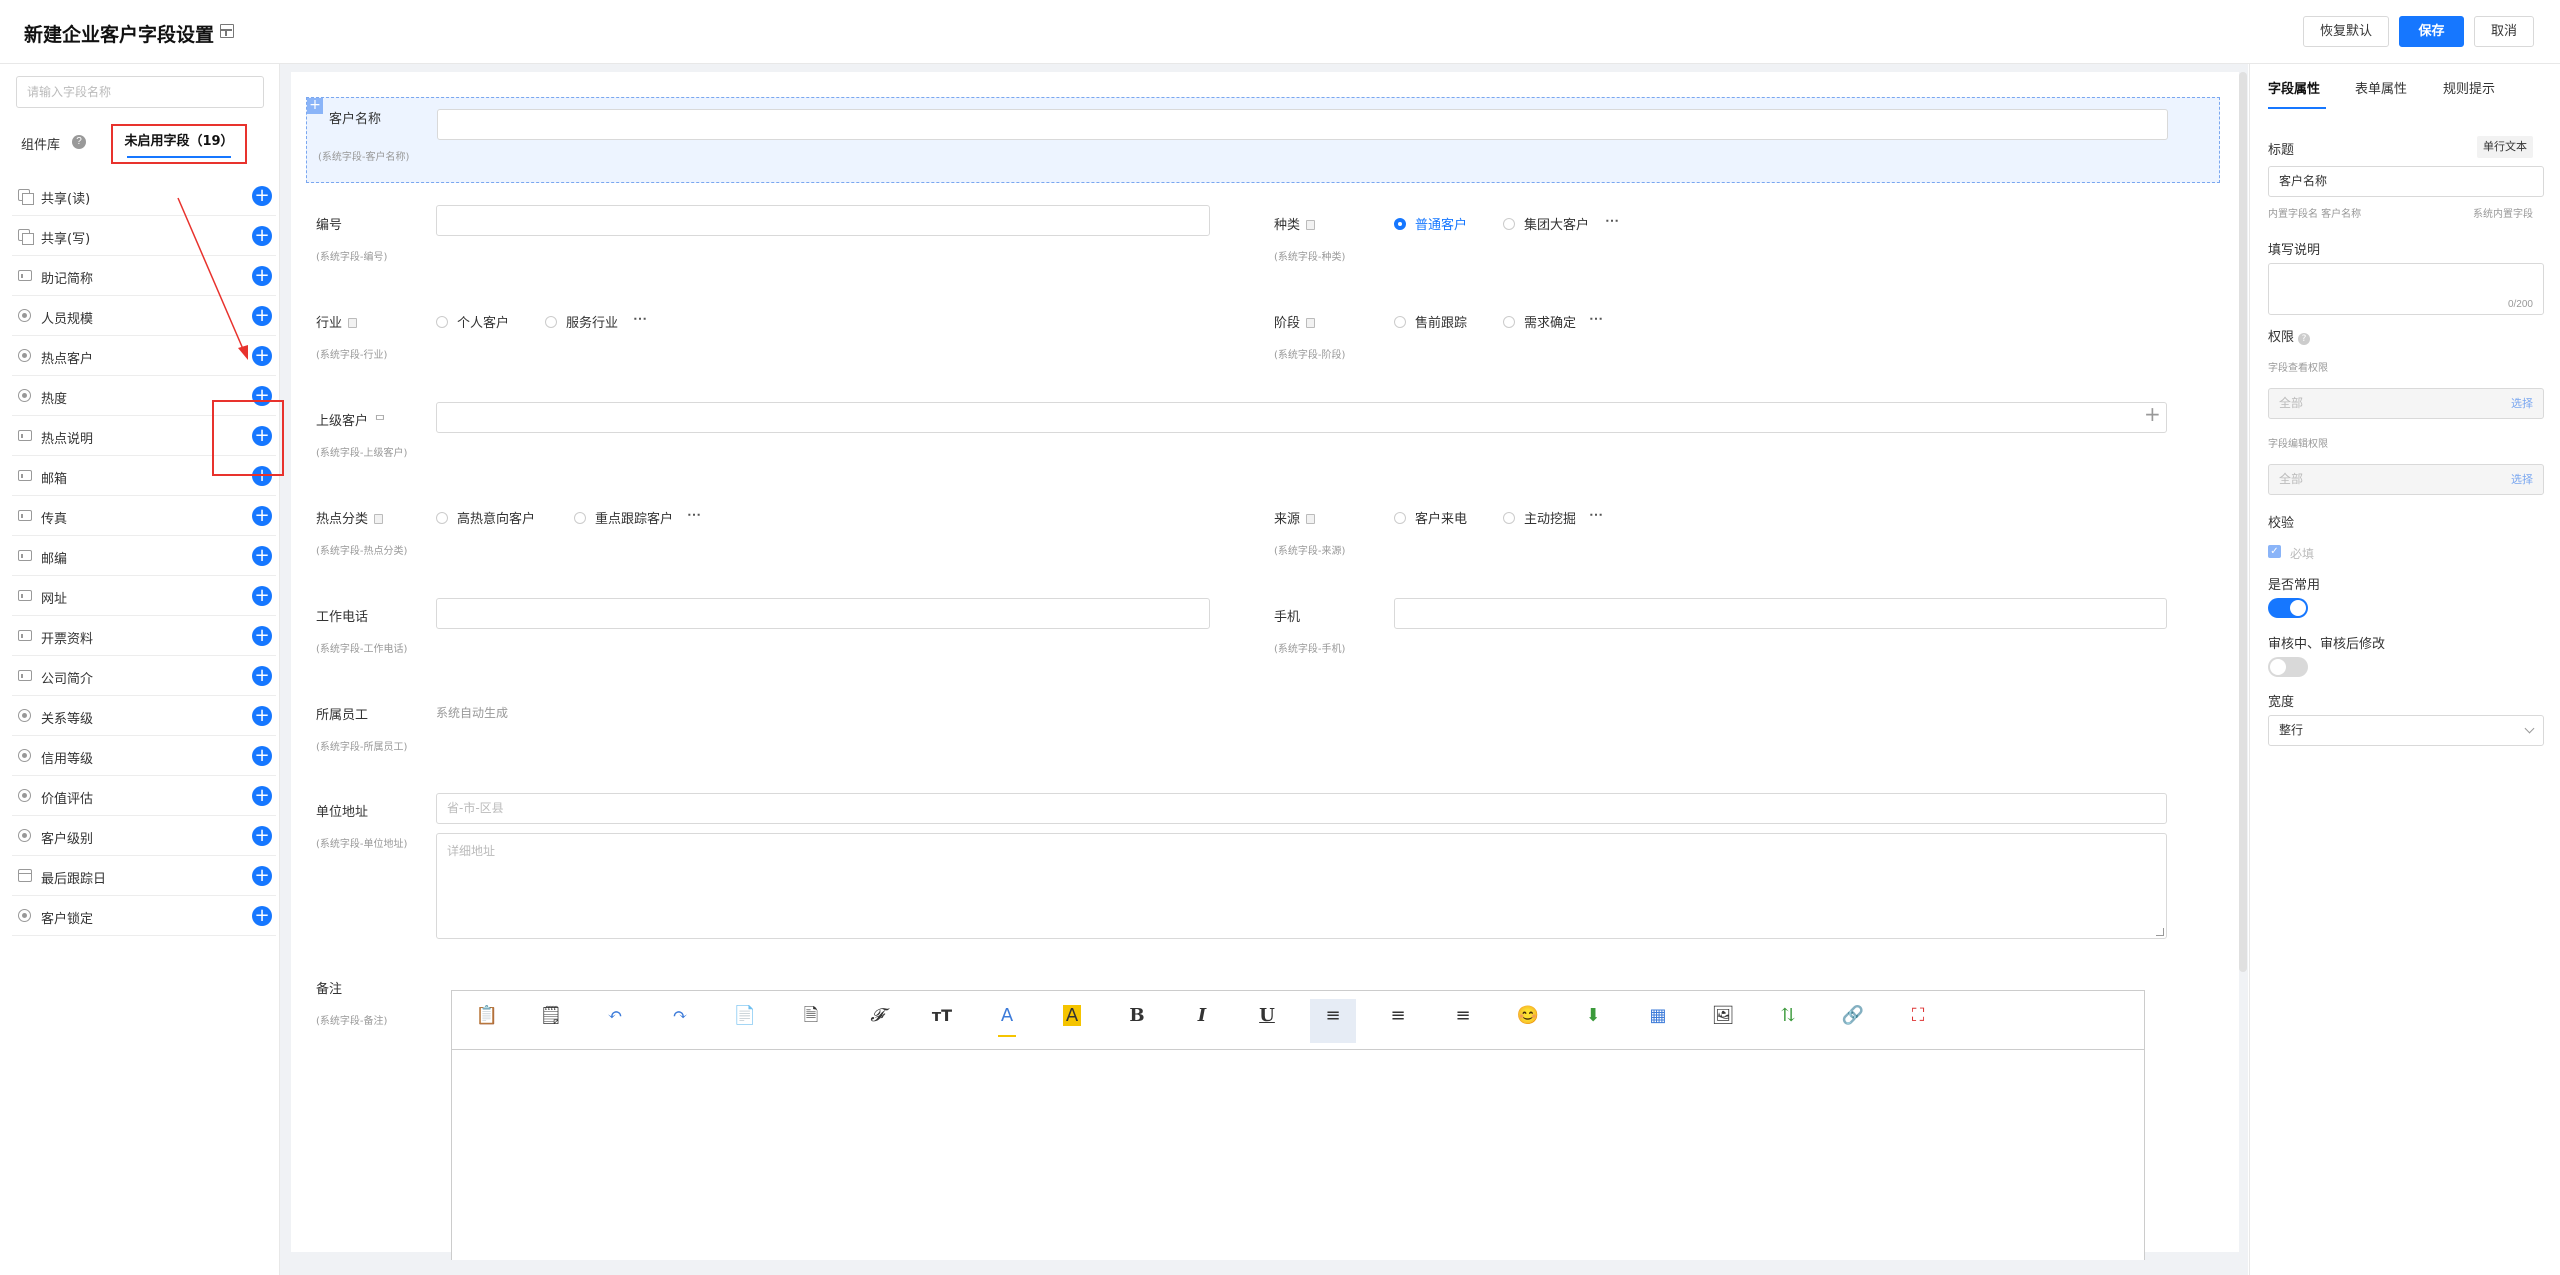 The width and height of the screenshot is (2560, 1275). Describe the element at coordinates (1539, 321) in the screenshot. I see `stage-option-demand: 需求确定` at that location.